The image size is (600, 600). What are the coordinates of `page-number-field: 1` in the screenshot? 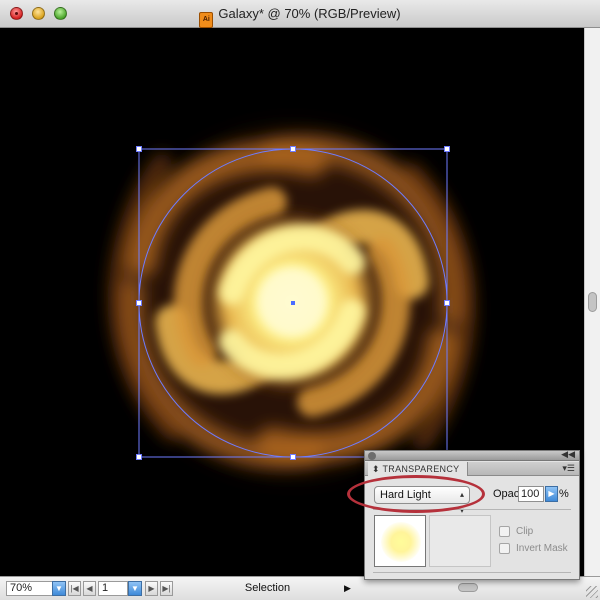 It's located at (113, 588).